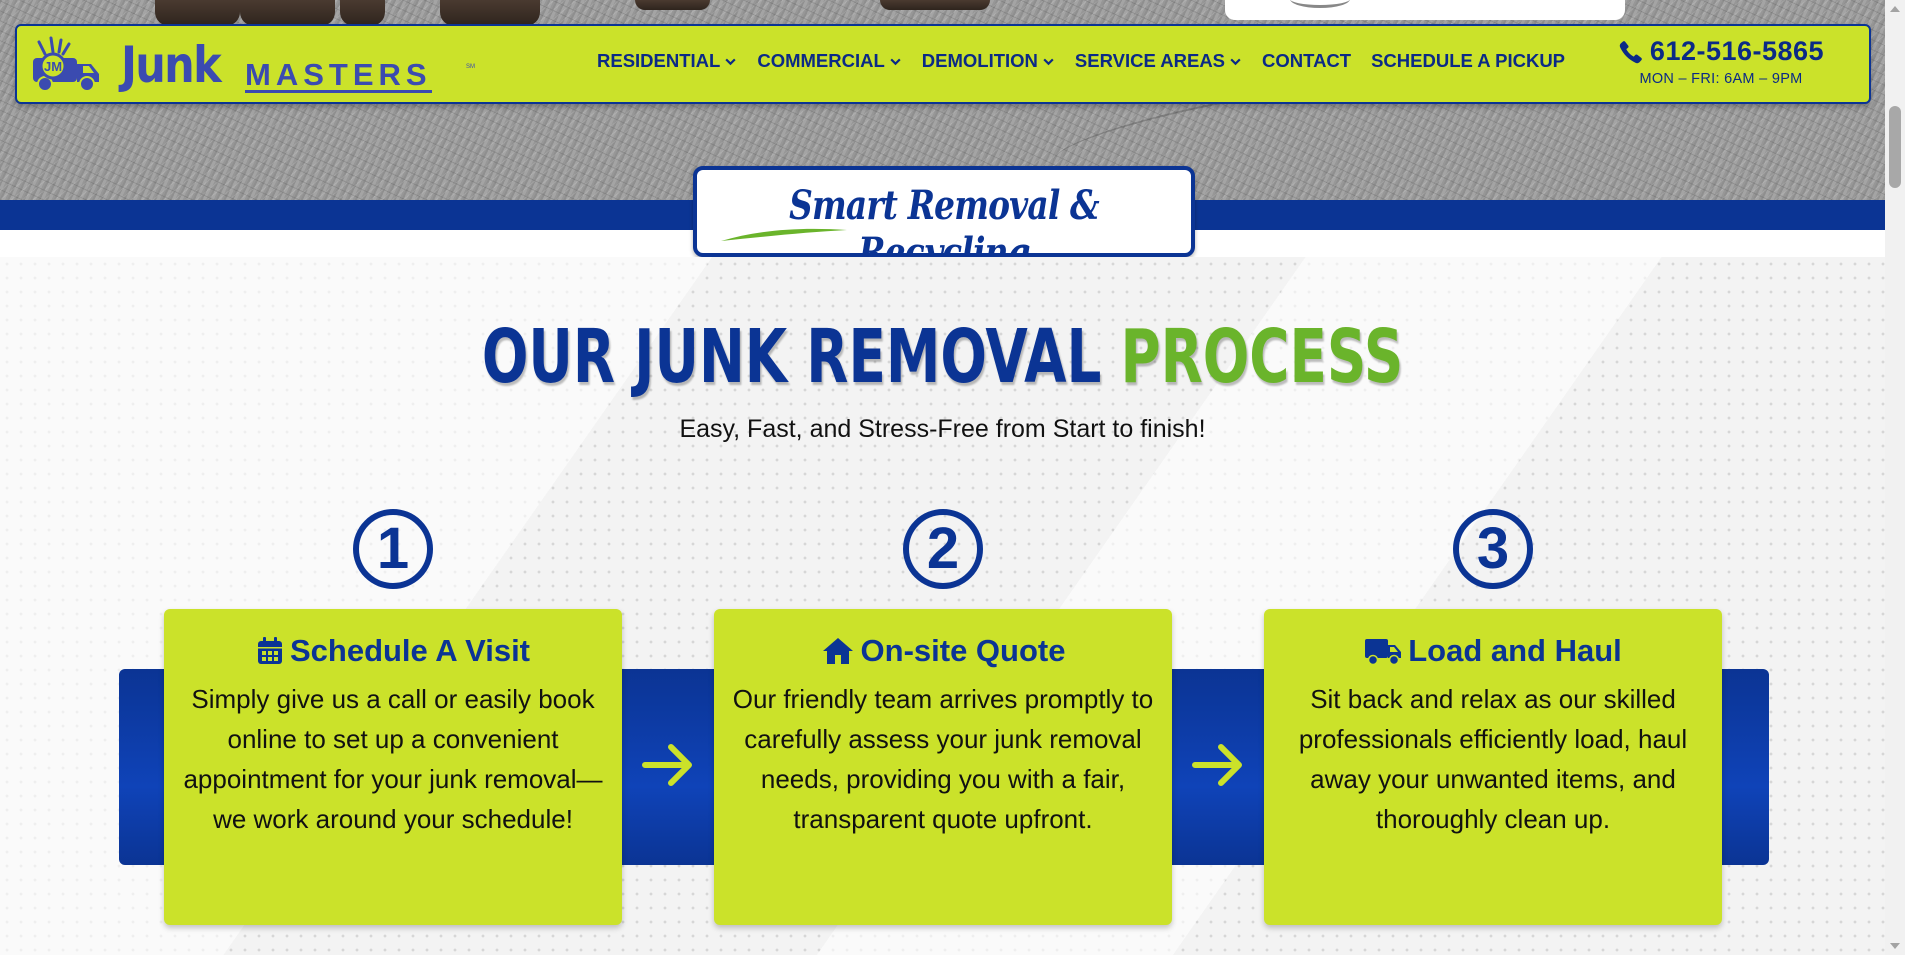 Image resolution: width=1905 pixels, height=955 pixels. I want to click on nav-item-label: DEMOLITION, so click(979, 60).